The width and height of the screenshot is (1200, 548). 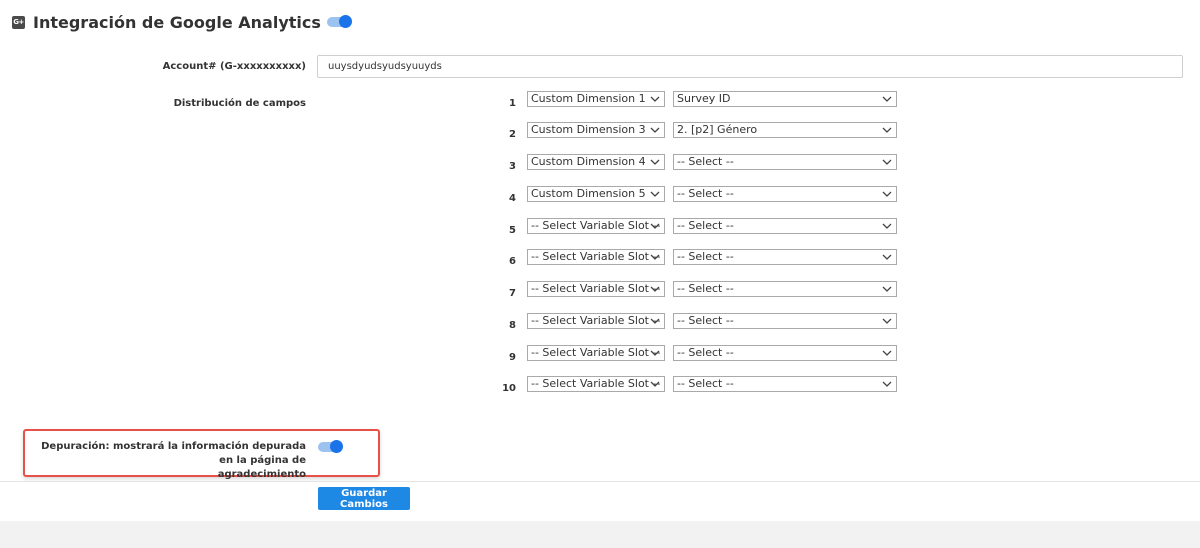 What do you see at coordinates (509, 388) in the screenshot?
I see `row-number: 10` at bounding box center [509, 388].